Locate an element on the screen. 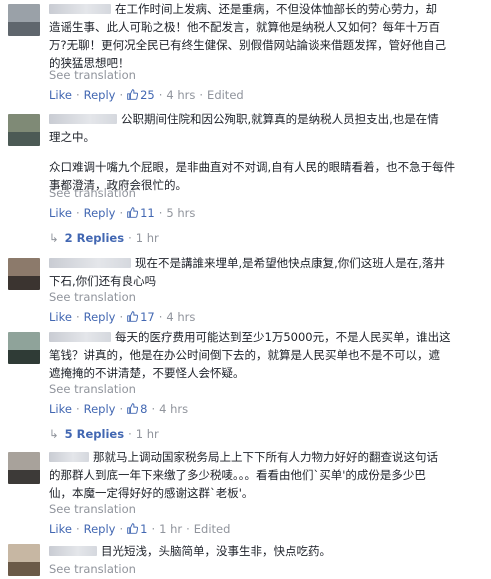 This screenshot has width=491, height=579. like-count: 17 is located at coordinates (147, 317).